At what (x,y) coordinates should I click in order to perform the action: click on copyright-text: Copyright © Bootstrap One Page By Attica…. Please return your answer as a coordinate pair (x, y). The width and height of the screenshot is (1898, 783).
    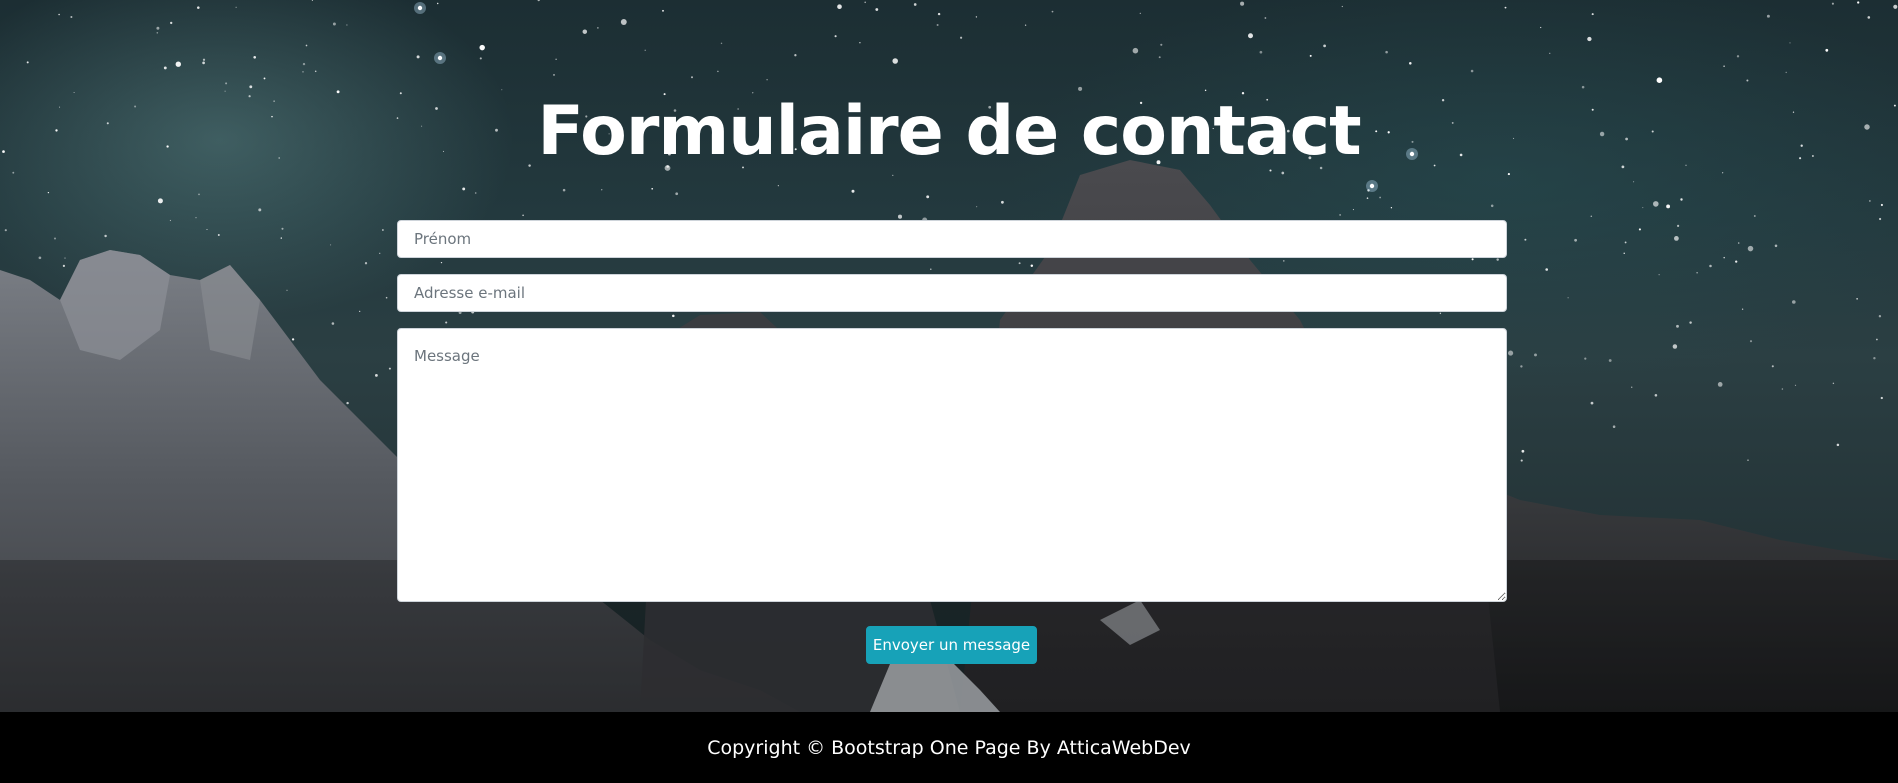
    Looking at the image, I should click on (949, 747).